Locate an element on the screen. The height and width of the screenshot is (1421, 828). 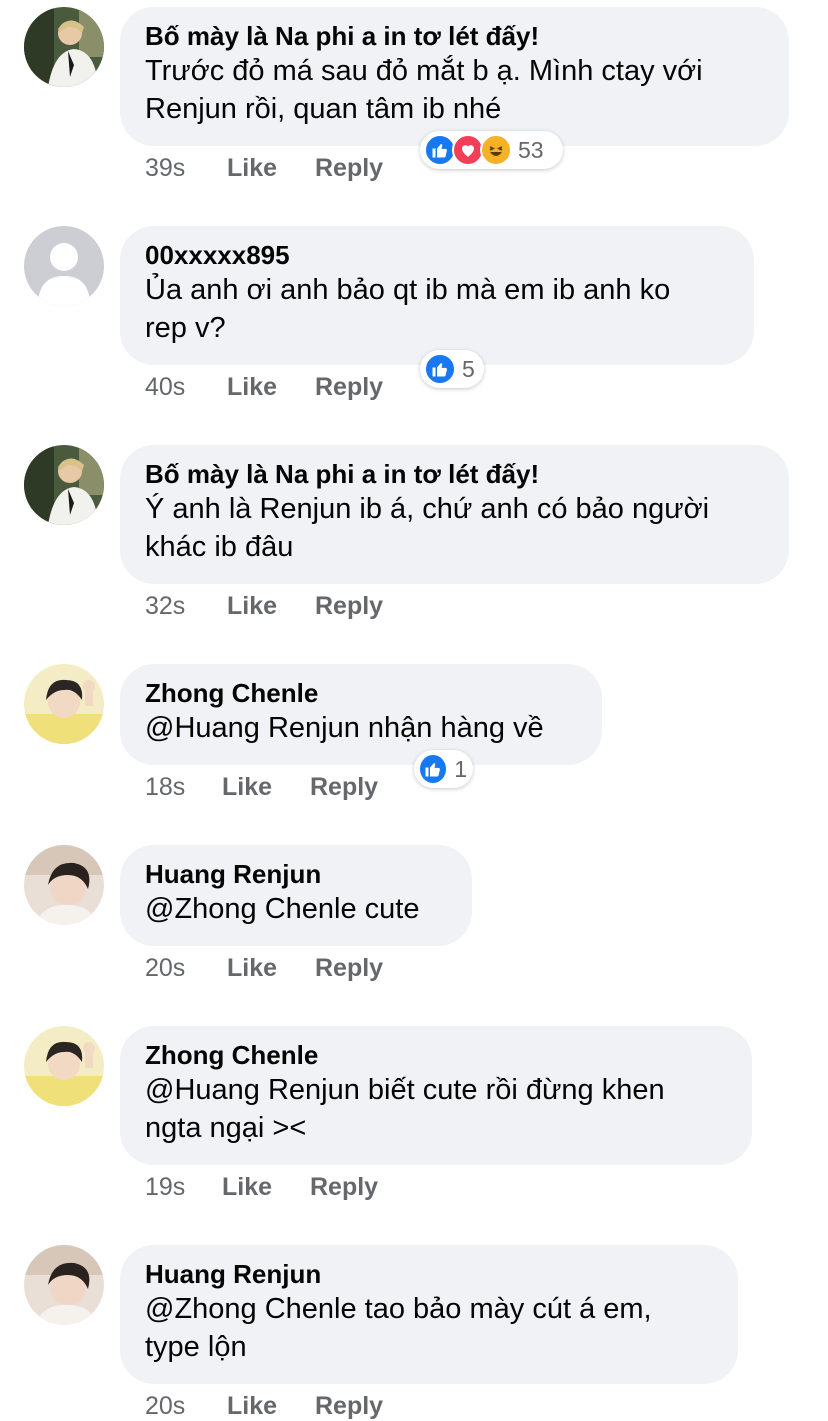
comment-timestamp: 32s is located at coordinates (186, 606).